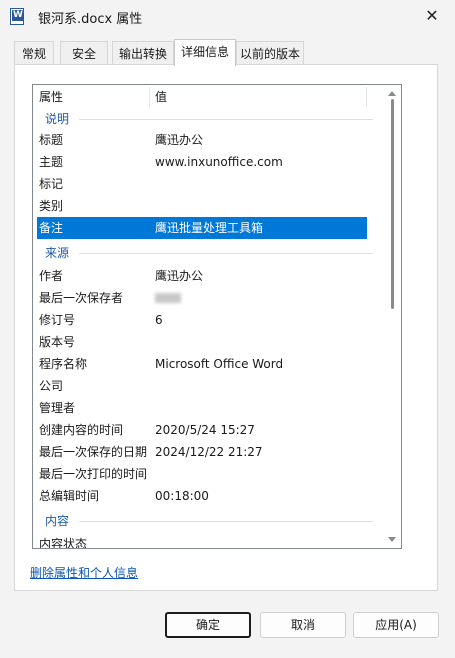 The image size is (455, 658). What do you see at coordinates (200, 320) in the screenshot?
I see `list-item: 修订号 6` at bounding box center [200, 320].